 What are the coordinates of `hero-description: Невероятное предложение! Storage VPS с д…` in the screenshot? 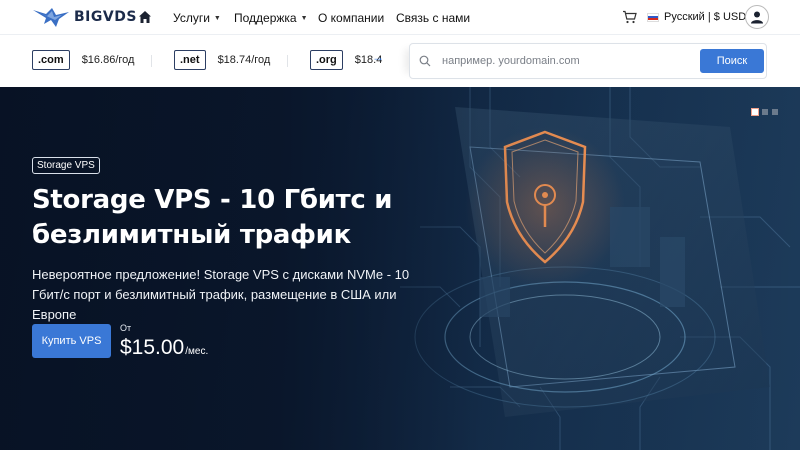 It's located at (221, 294).